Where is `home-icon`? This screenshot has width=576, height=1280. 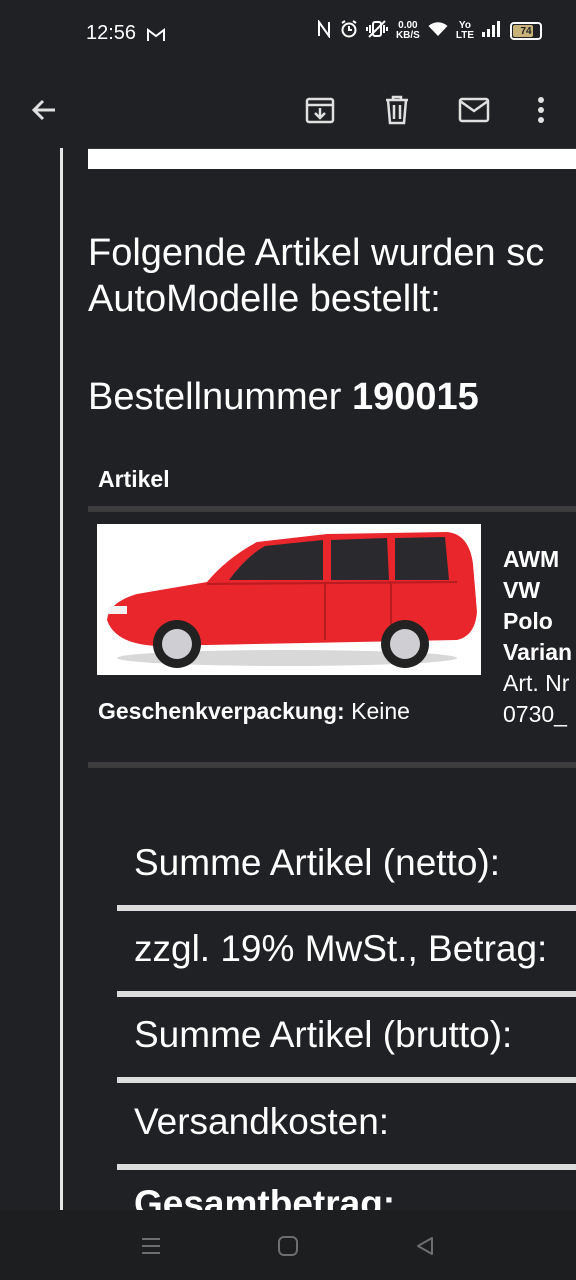
home-icon is located at coordinates (288, 1246).